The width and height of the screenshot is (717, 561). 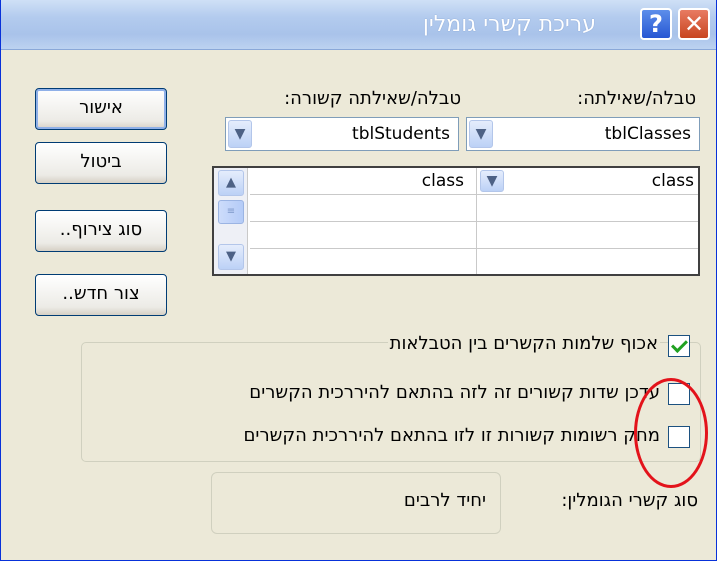 What do you see at coordinates (679, 346) in the screenshot?
I see `enforce-integrity-checkbox` at bounding box center [679, 346].